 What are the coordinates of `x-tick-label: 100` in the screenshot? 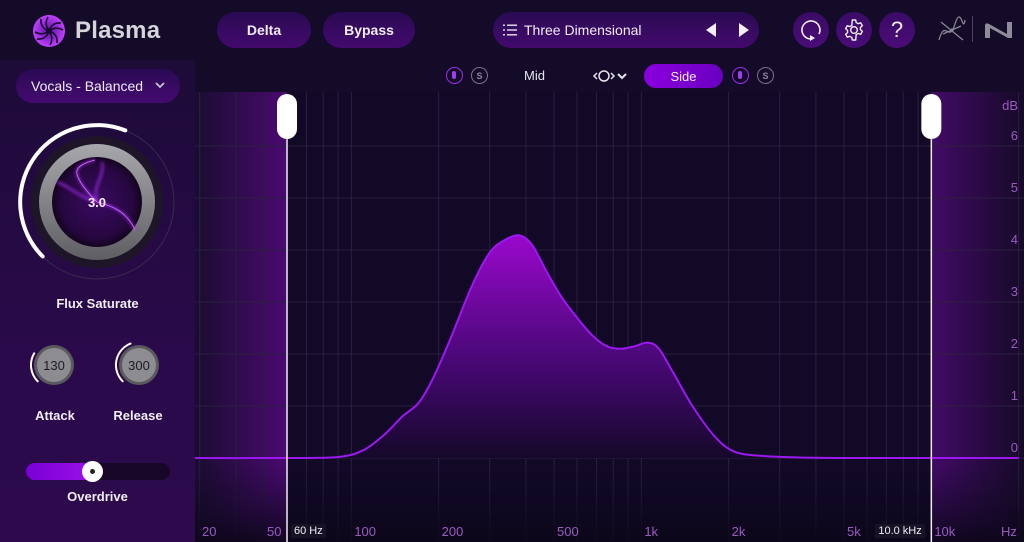 It's located at (365, 531).